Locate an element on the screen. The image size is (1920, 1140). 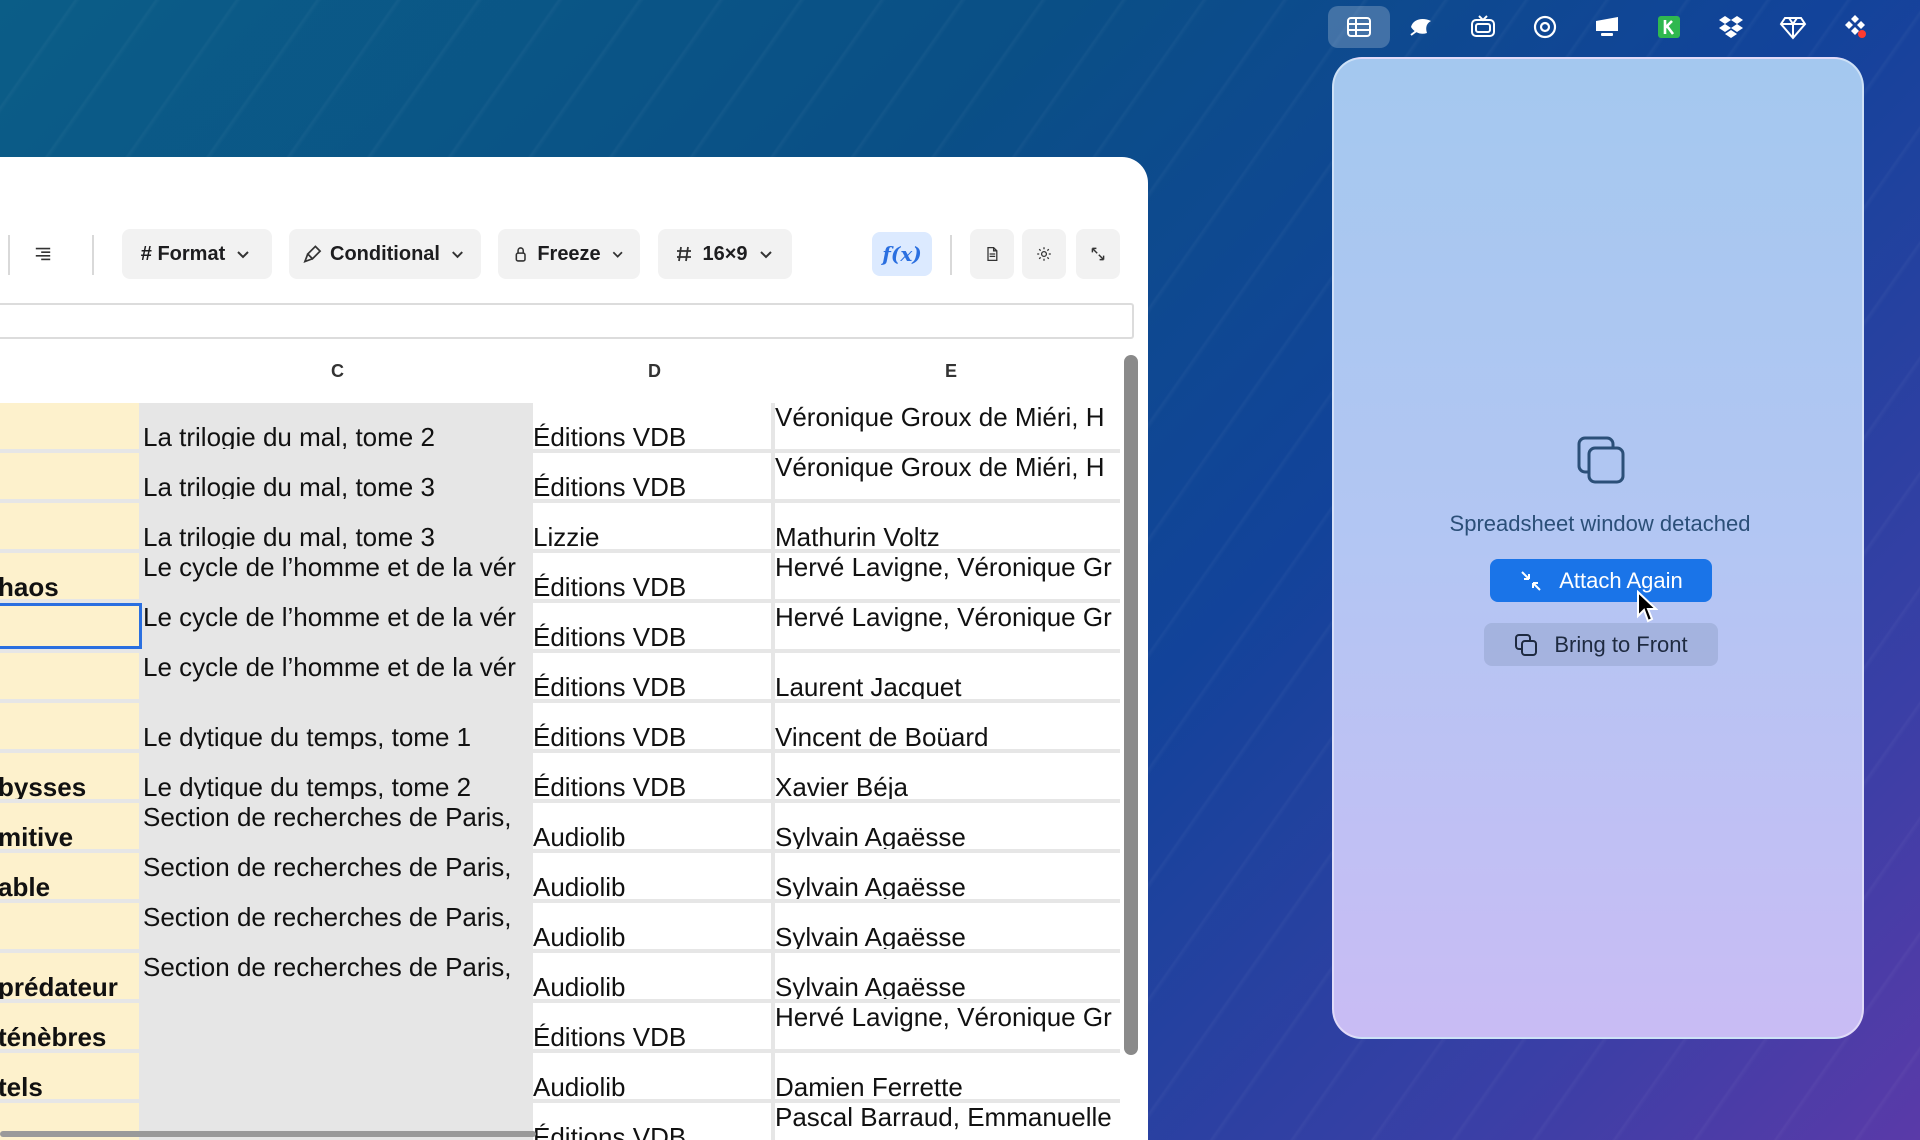
cell-c: La trilogie du mal, tome 2 is located at coordinates (338, 426).